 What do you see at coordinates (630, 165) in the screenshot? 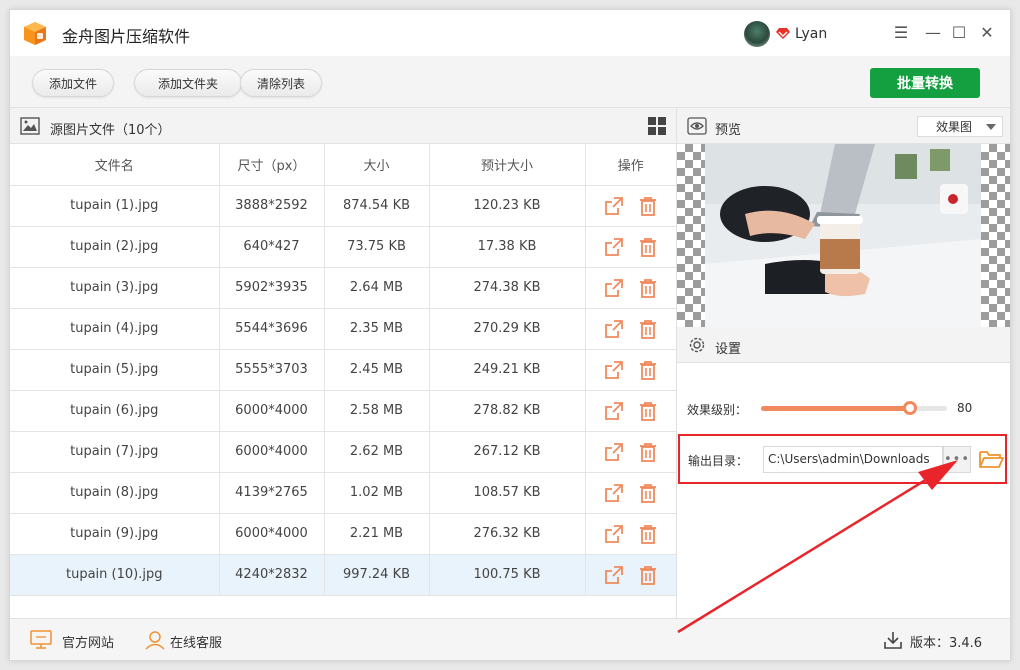
I see `column-header-actions: 操作` at bounding box center [630, 165].